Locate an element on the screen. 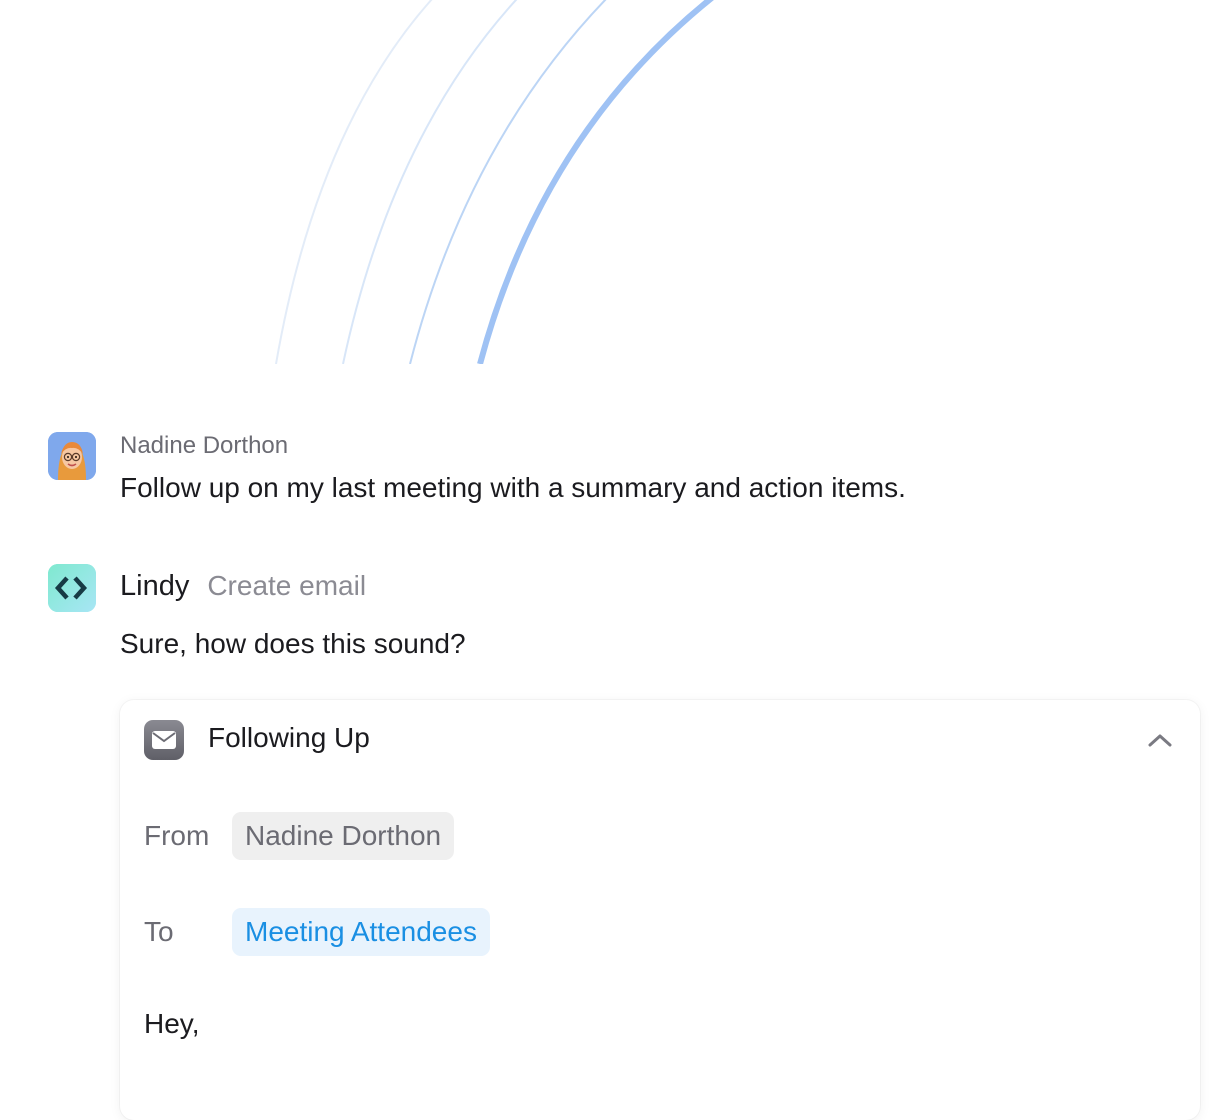  user-name: Nadine Dorthon is located at coordinates (204, 445).